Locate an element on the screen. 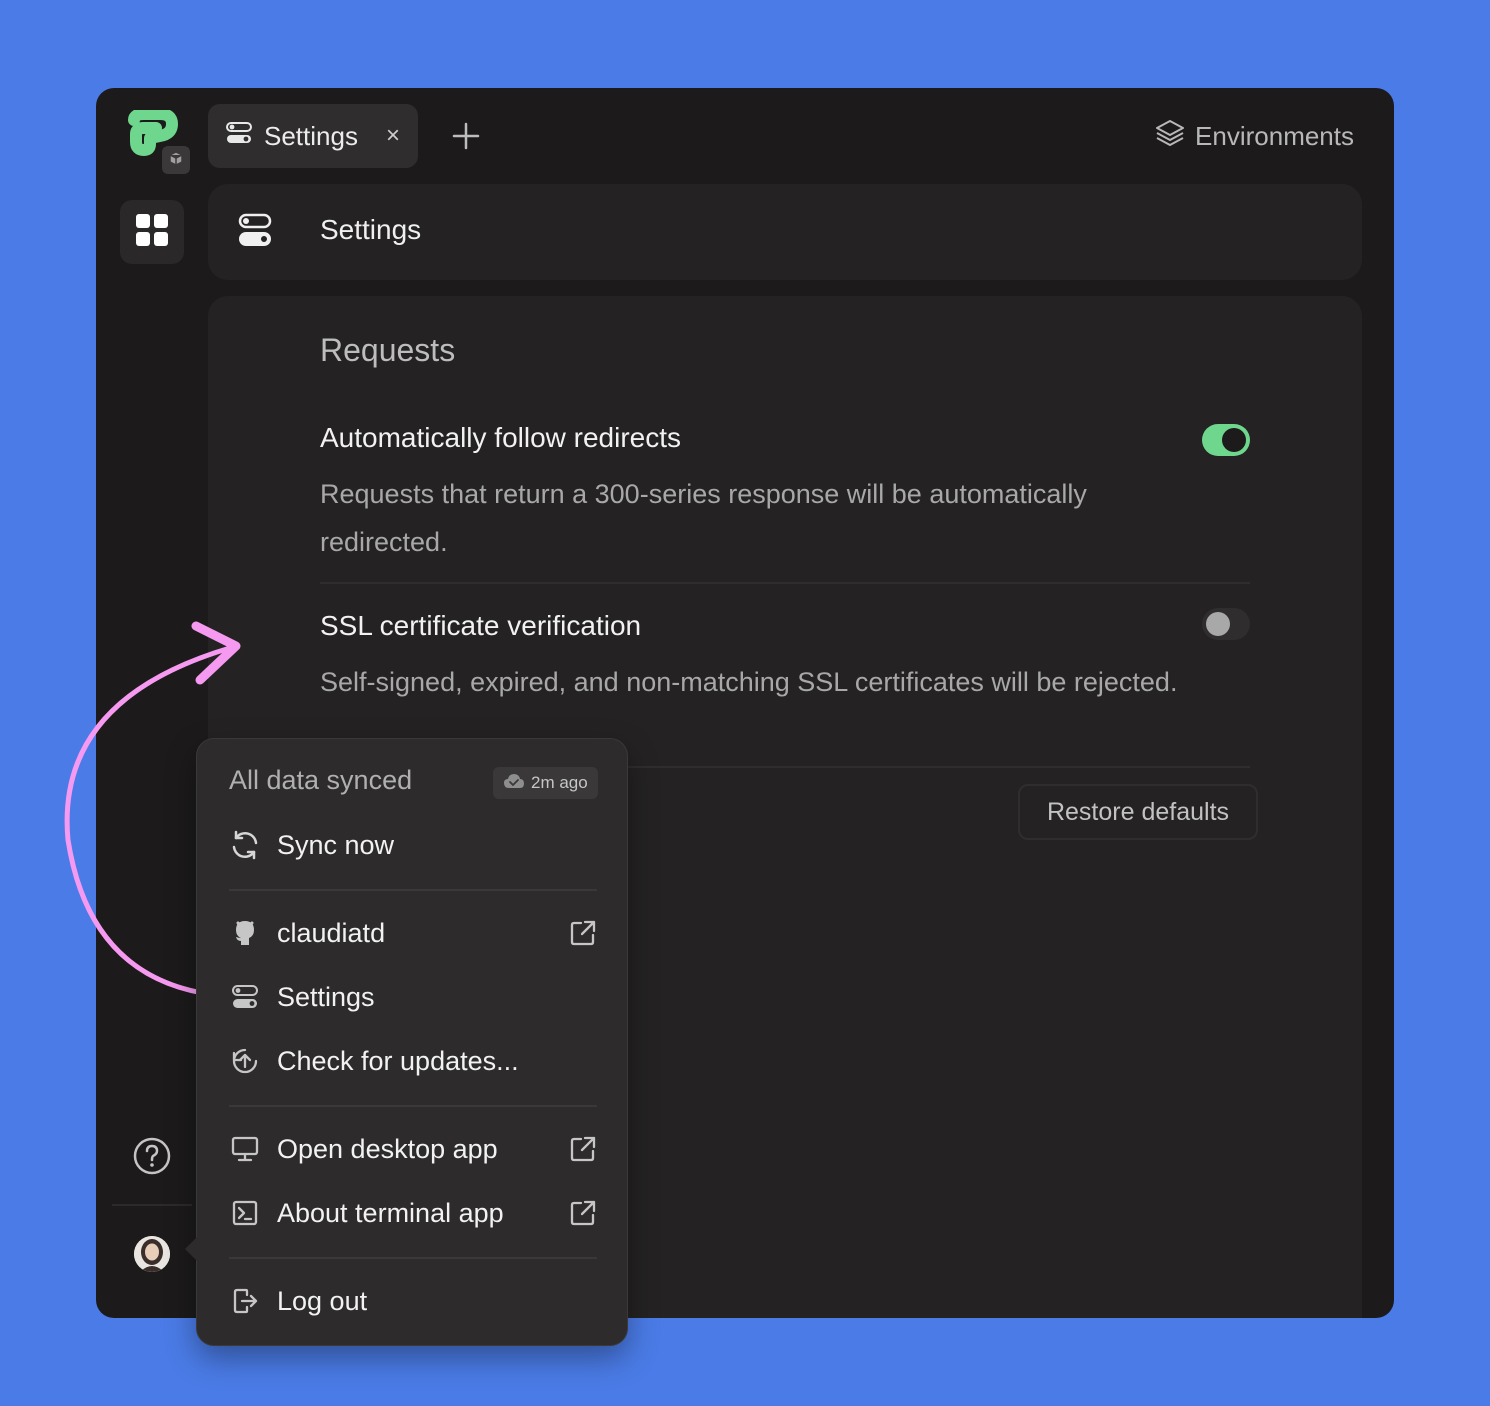  help-button is located at coordinates (152, 1156).